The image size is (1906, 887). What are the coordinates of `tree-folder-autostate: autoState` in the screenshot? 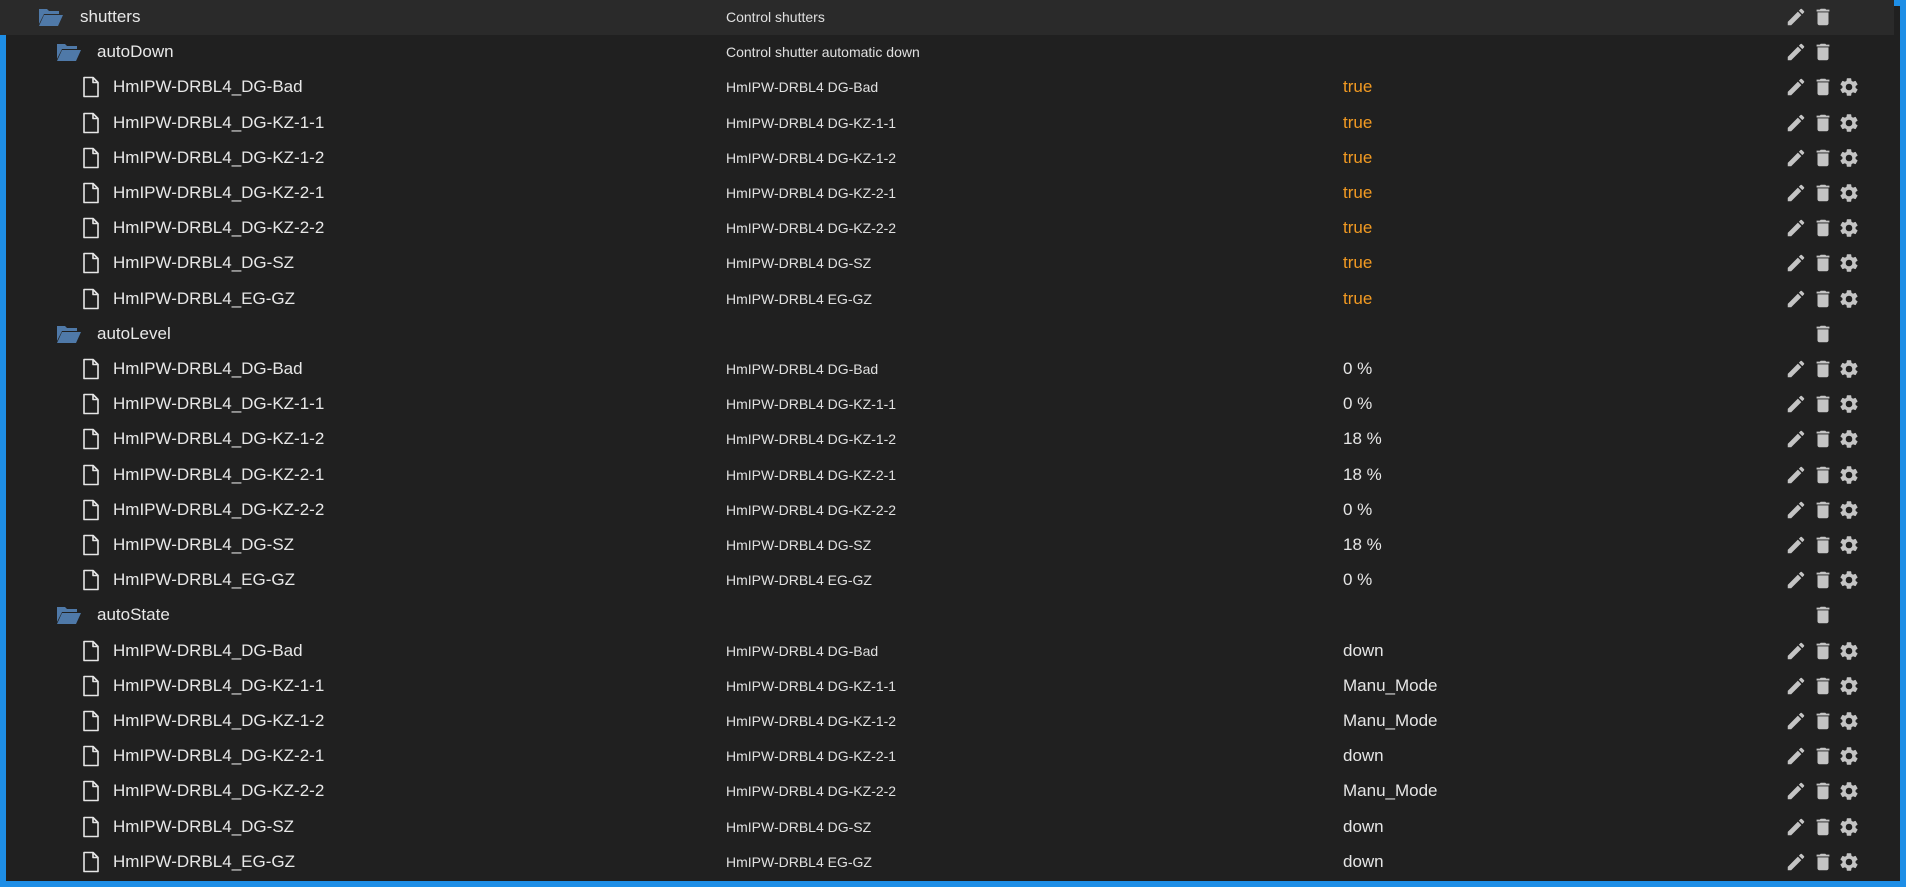 It's located at (947, 615).